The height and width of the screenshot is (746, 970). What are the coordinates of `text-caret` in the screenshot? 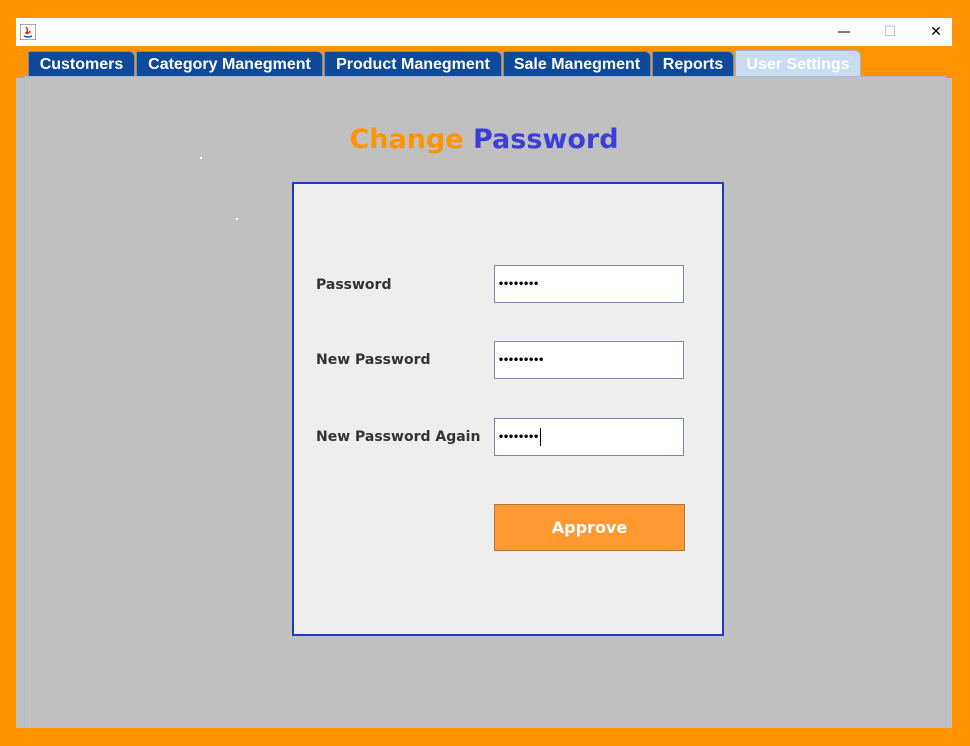 It's located at (541, 437).